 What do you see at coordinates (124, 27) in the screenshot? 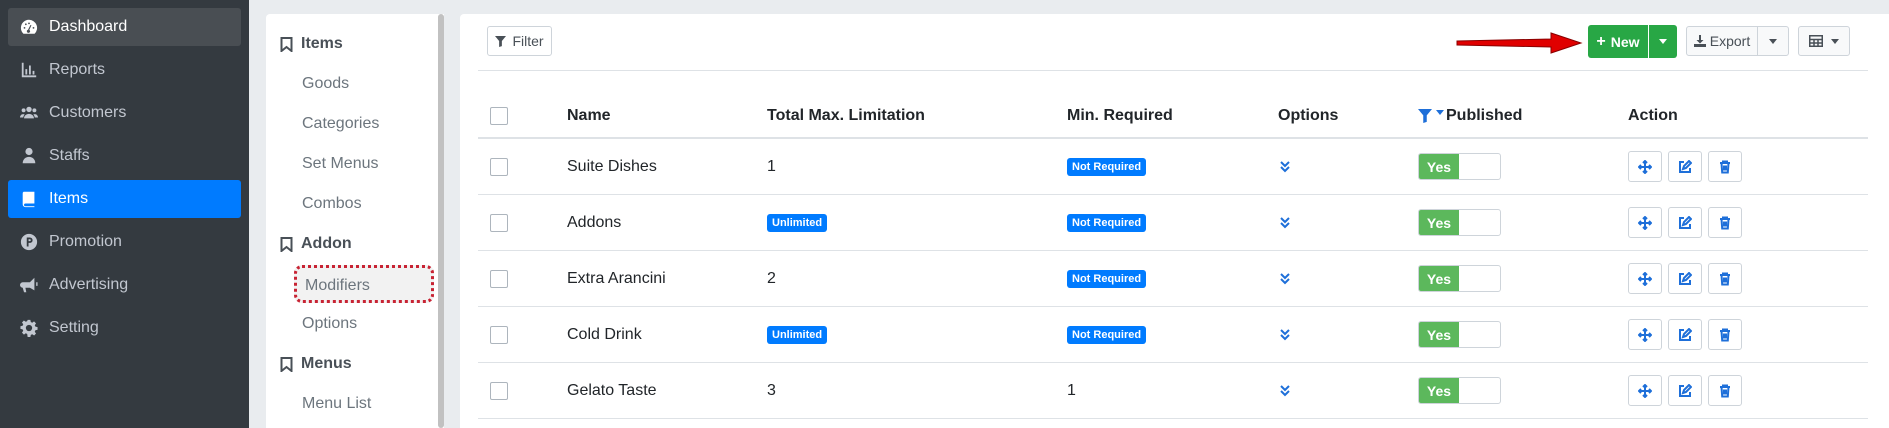
I see `sidebar-item-dashboard: Dashboard` at bounding box center [124, 27].